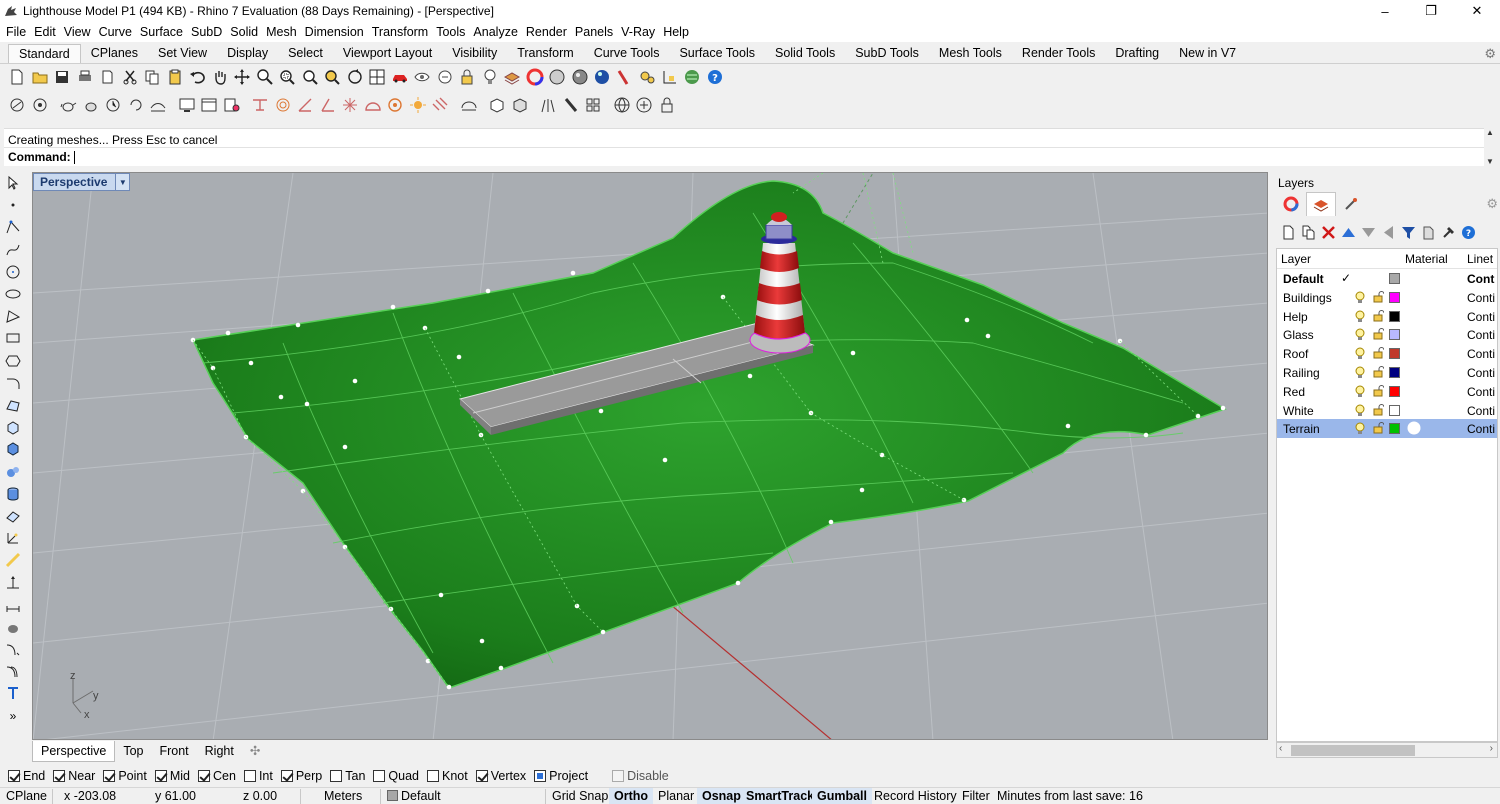  Describe the element at coordinates (520, 105) in the screenshot. I see `box-edit-button` at that location.